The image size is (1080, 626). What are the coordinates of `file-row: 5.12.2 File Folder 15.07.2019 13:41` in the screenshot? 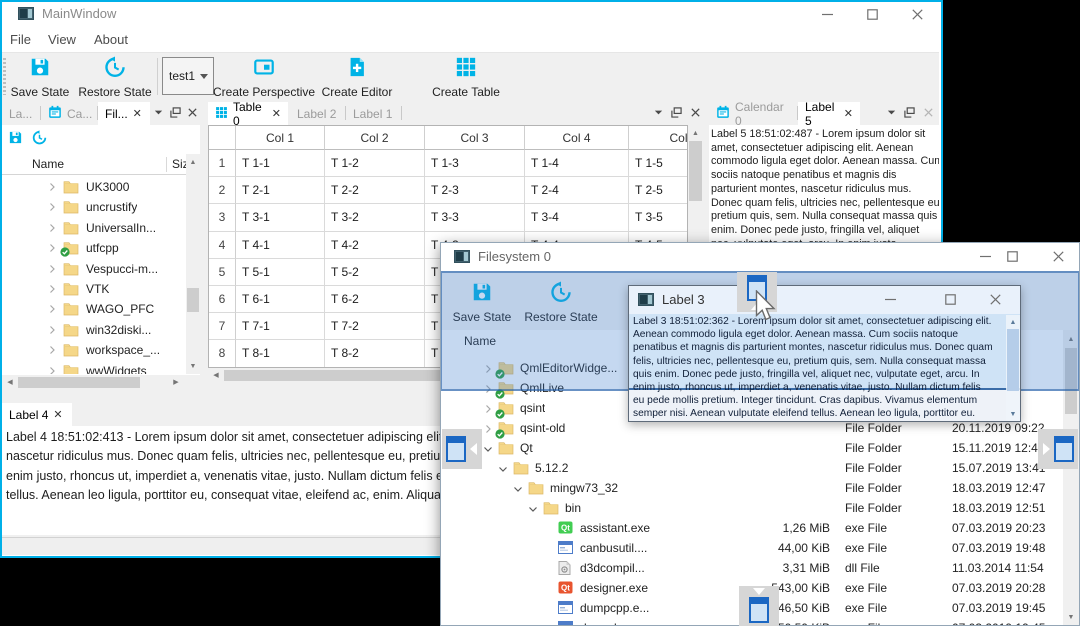 It's located at (751, 468).